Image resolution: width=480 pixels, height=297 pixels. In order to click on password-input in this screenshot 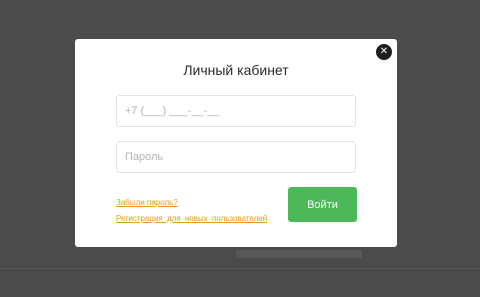, I will do `click(236, 157)`.